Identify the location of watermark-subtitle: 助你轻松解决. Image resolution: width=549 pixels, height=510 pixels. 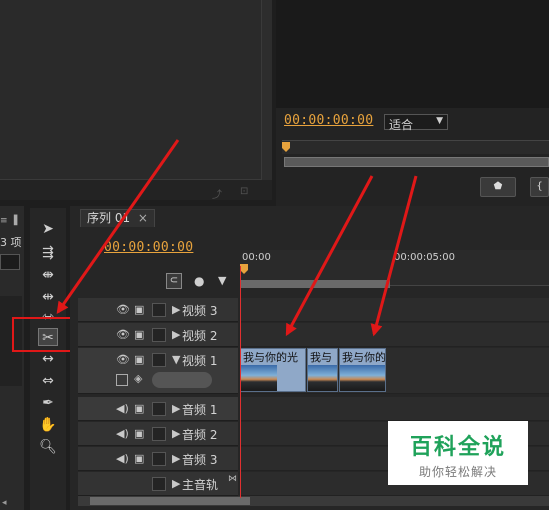
(457, 472).